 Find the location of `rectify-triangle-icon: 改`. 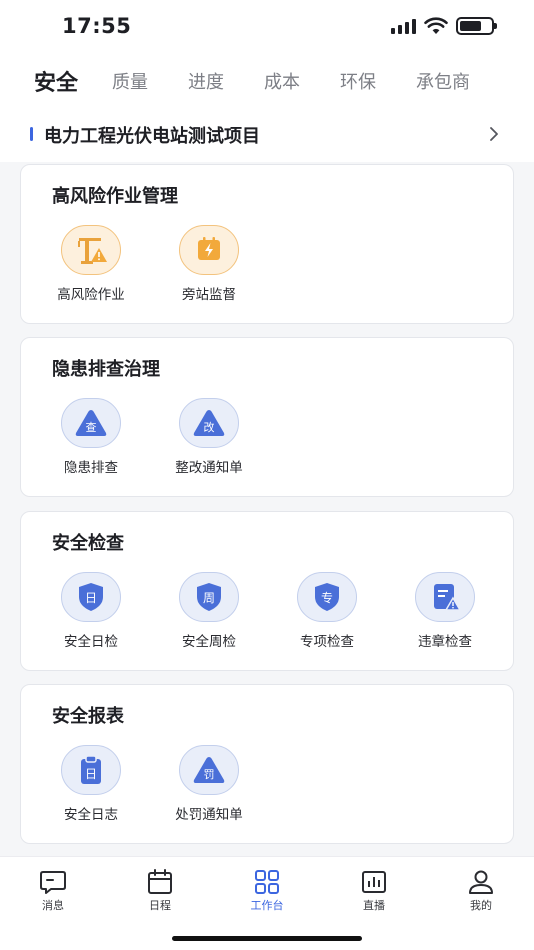

rectify-triangle-icon: 改 is located at coordinates (209, 423).